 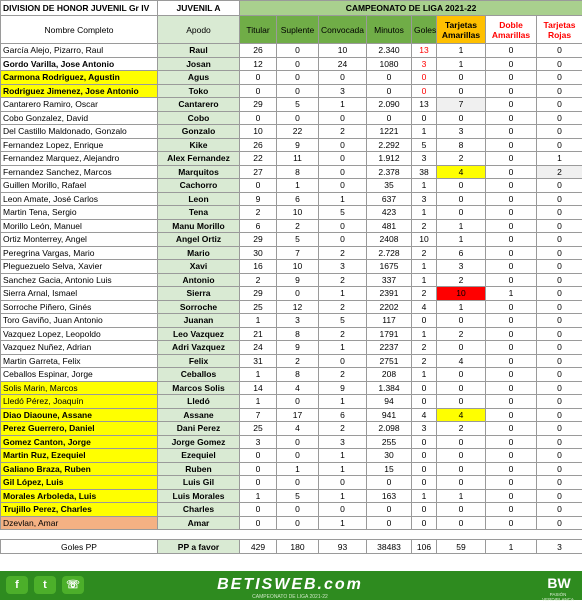 I want to click on cell-goles: 3, so click(x=424, y=159).